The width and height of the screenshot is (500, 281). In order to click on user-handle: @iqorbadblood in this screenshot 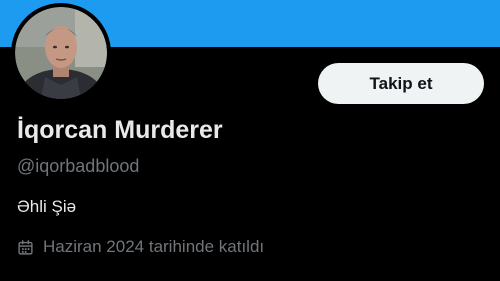, I will do `click(78, 166)`.